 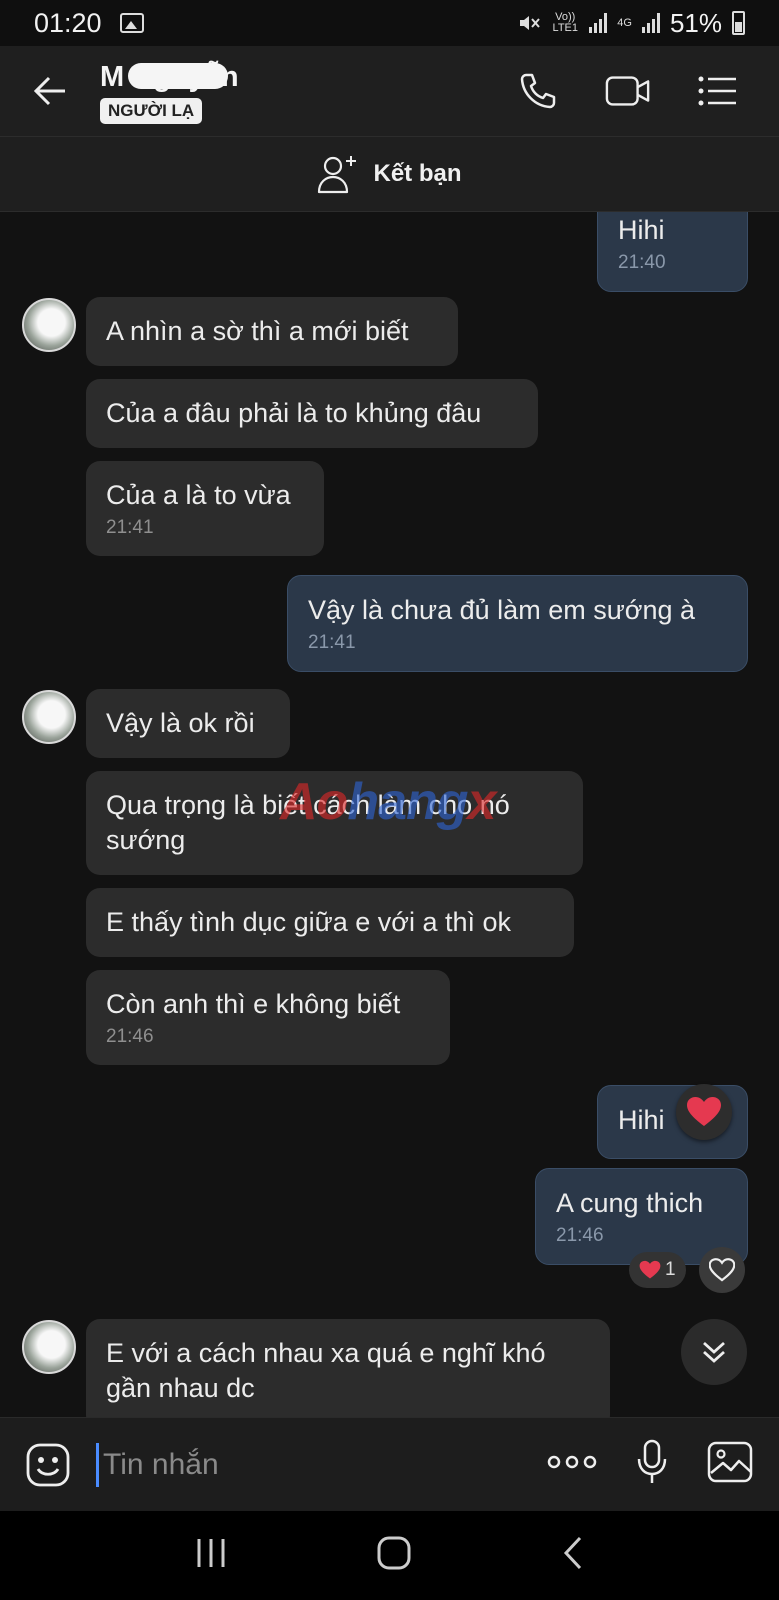 I want to click on message-outgoing: Hihi 21:40, so click(x=672, y=252).